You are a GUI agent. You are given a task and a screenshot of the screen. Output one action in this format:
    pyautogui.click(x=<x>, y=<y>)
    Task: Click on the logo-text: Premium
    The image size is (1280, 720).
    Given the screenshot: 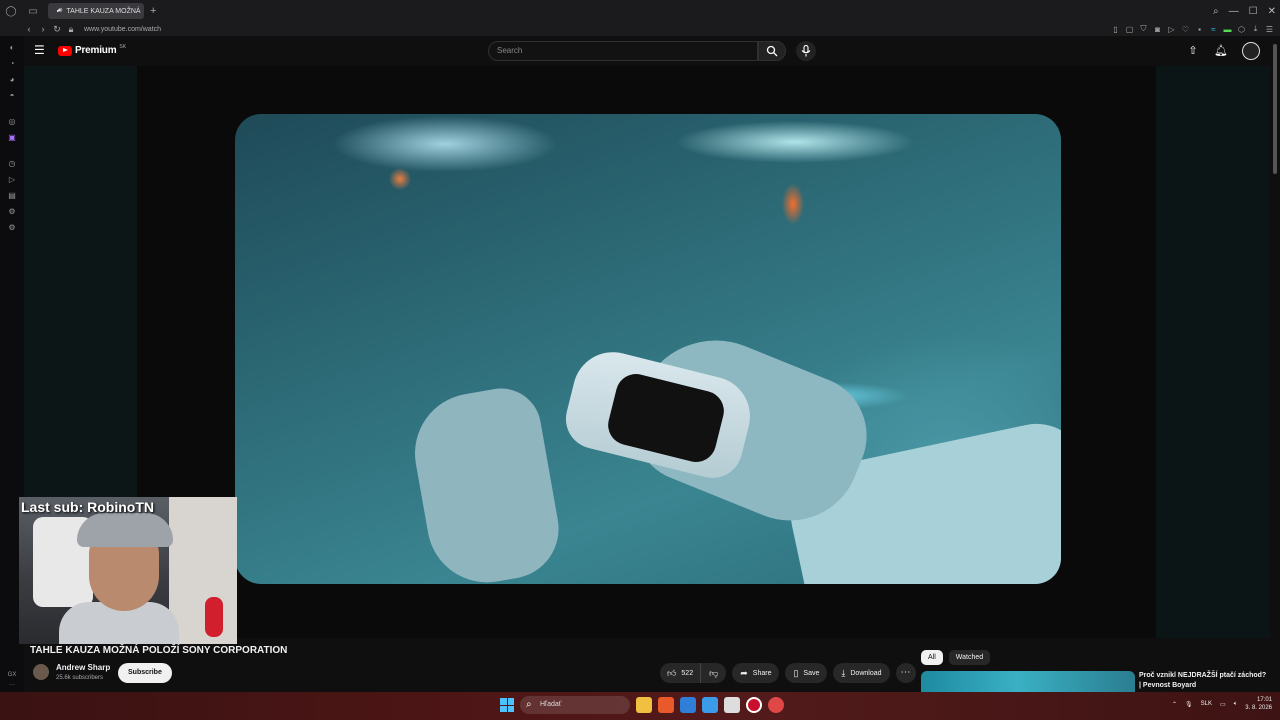 What is the action you would take?
    pyautogui.click(x=96, y=50)
    